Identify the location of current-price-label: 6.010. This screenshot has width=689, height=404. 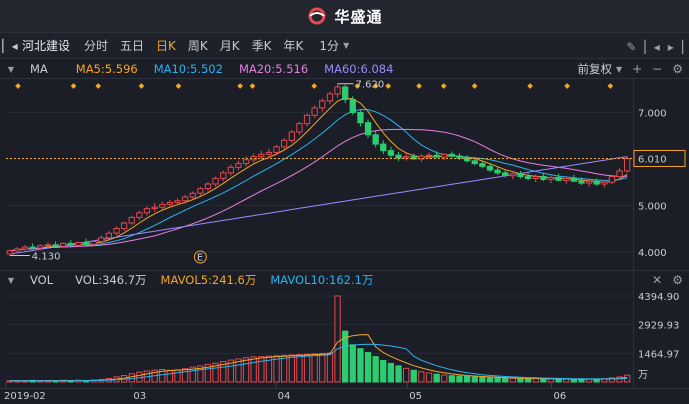
(652, 159).